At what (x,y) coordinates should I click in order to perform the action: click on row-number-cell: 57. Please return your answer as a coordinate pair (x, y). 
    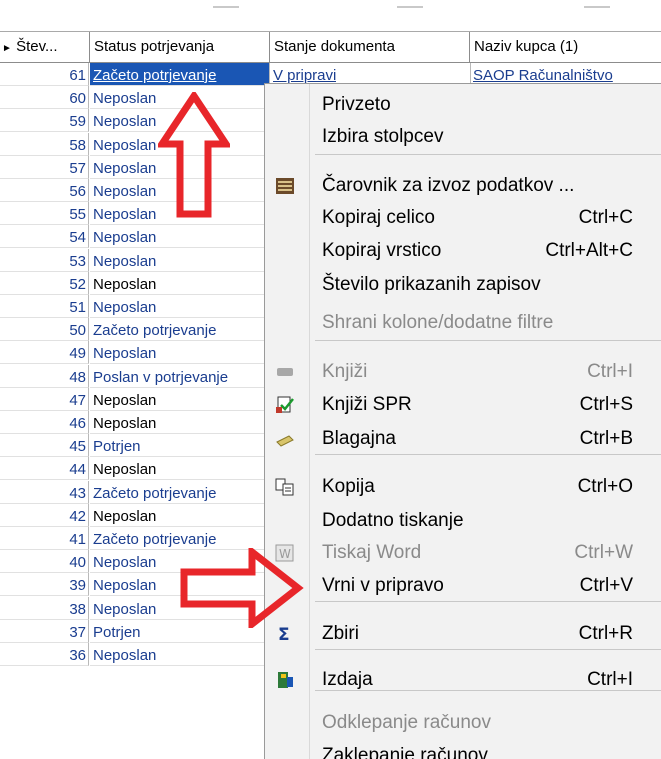
    Looking at the image, I should click on (44, 167).